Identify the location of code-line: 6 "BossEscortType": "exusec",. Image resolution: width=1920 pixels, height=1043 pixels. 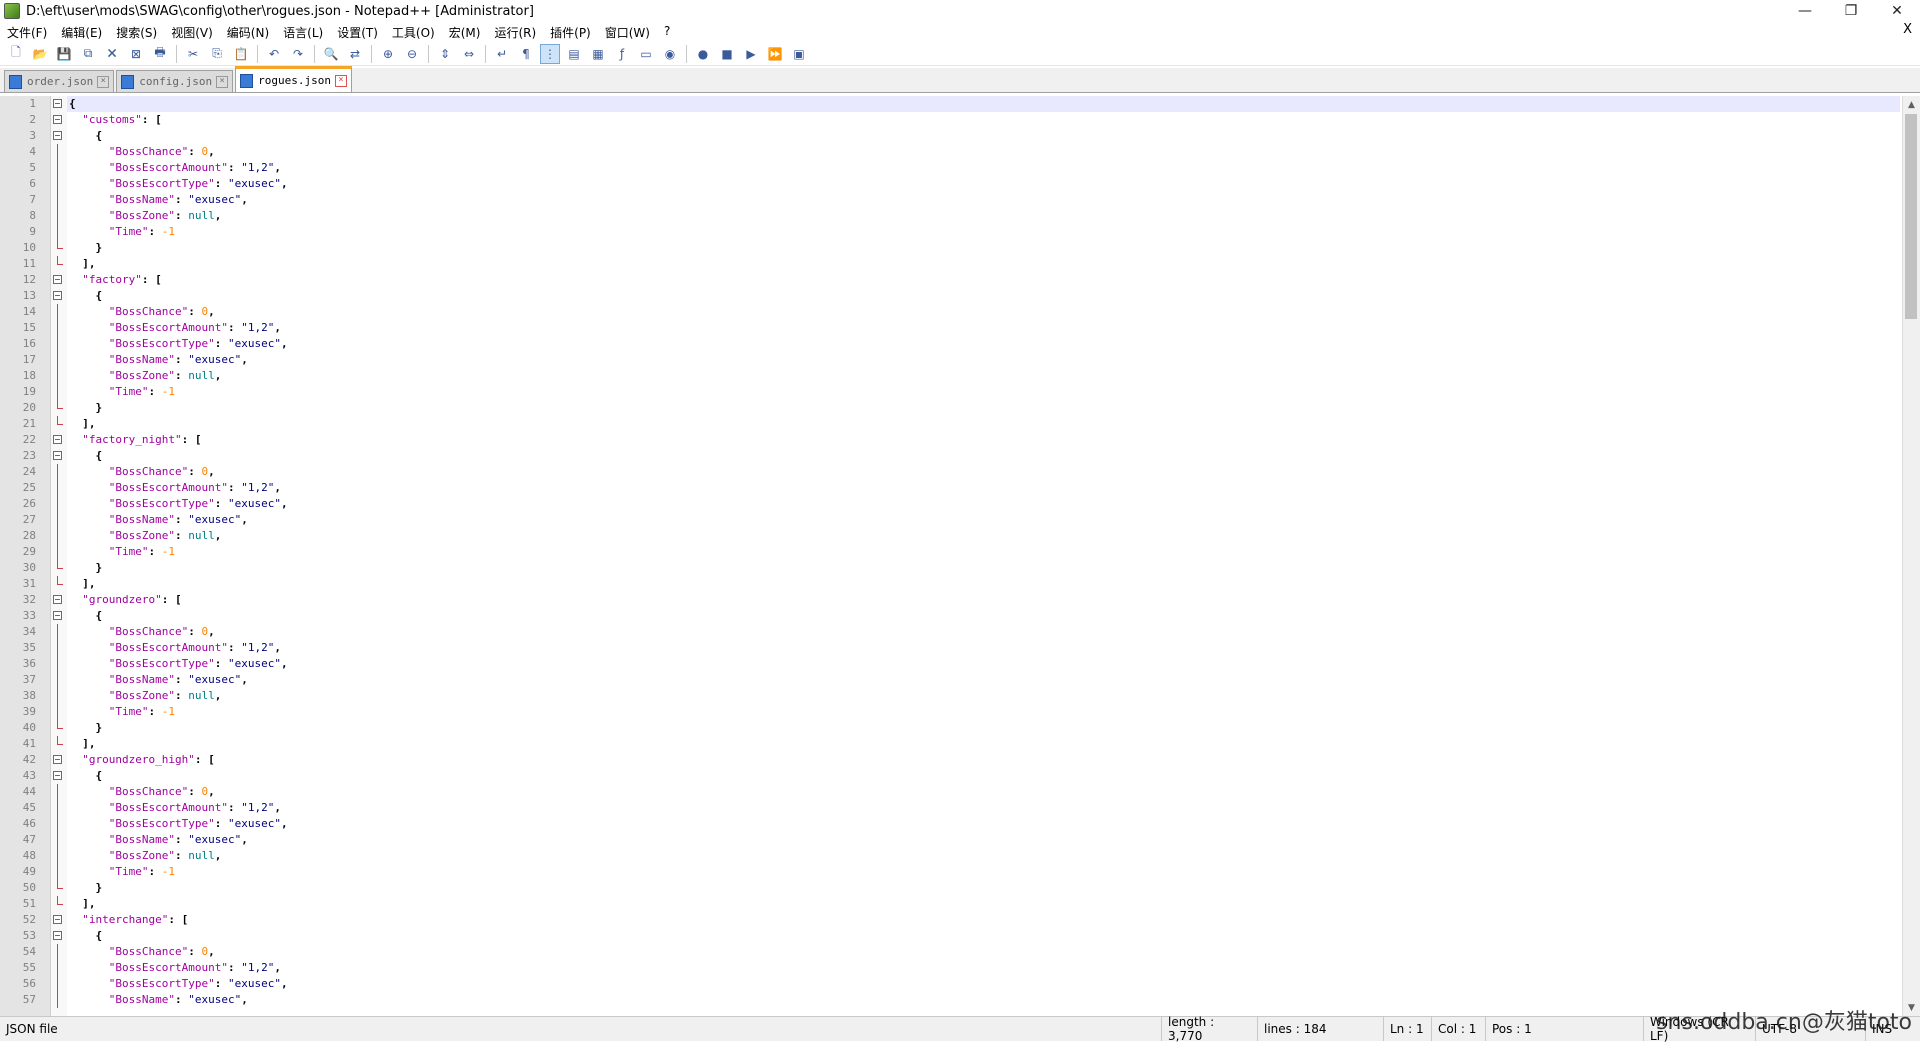
(964, 184).